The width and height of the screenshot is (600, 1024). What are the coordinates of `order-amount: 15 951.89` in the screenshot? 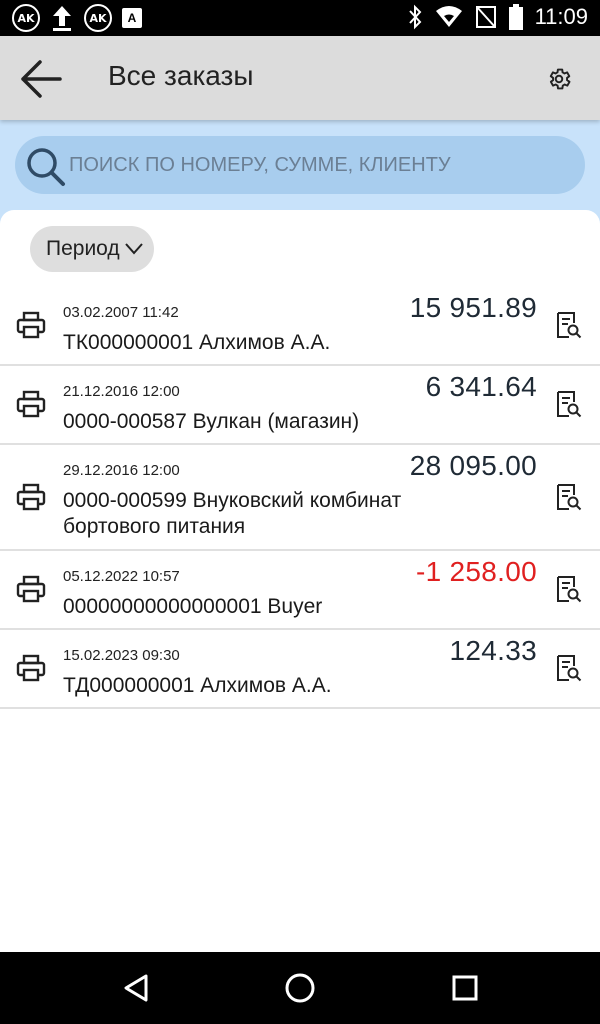 It's located at (473, 307).